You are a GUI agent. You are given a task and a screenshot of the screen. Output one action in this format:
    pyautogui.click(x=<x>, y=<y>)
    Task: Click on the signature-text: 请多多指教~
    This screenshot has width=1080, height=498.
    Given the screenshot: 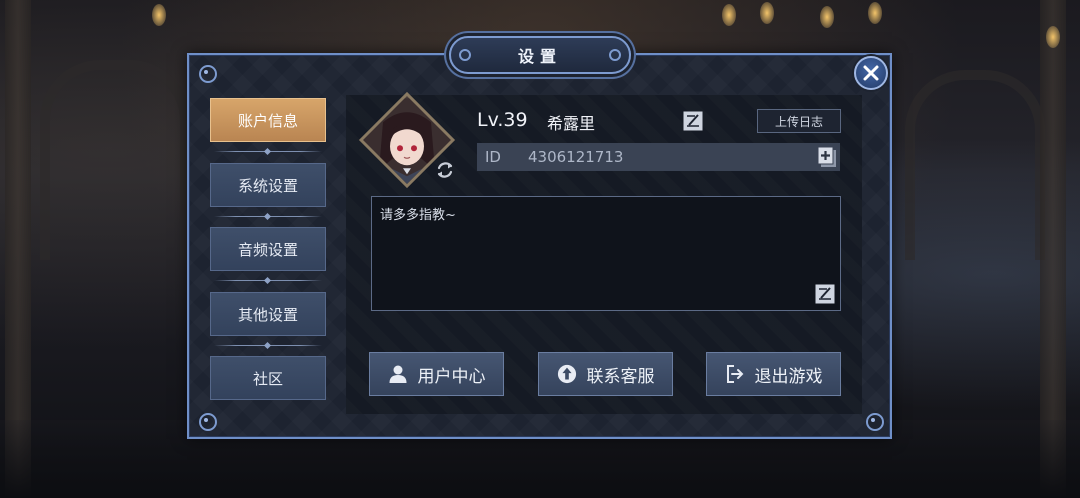 What is the action you would take?
    pyautogui.click(x=418, y=215)
    